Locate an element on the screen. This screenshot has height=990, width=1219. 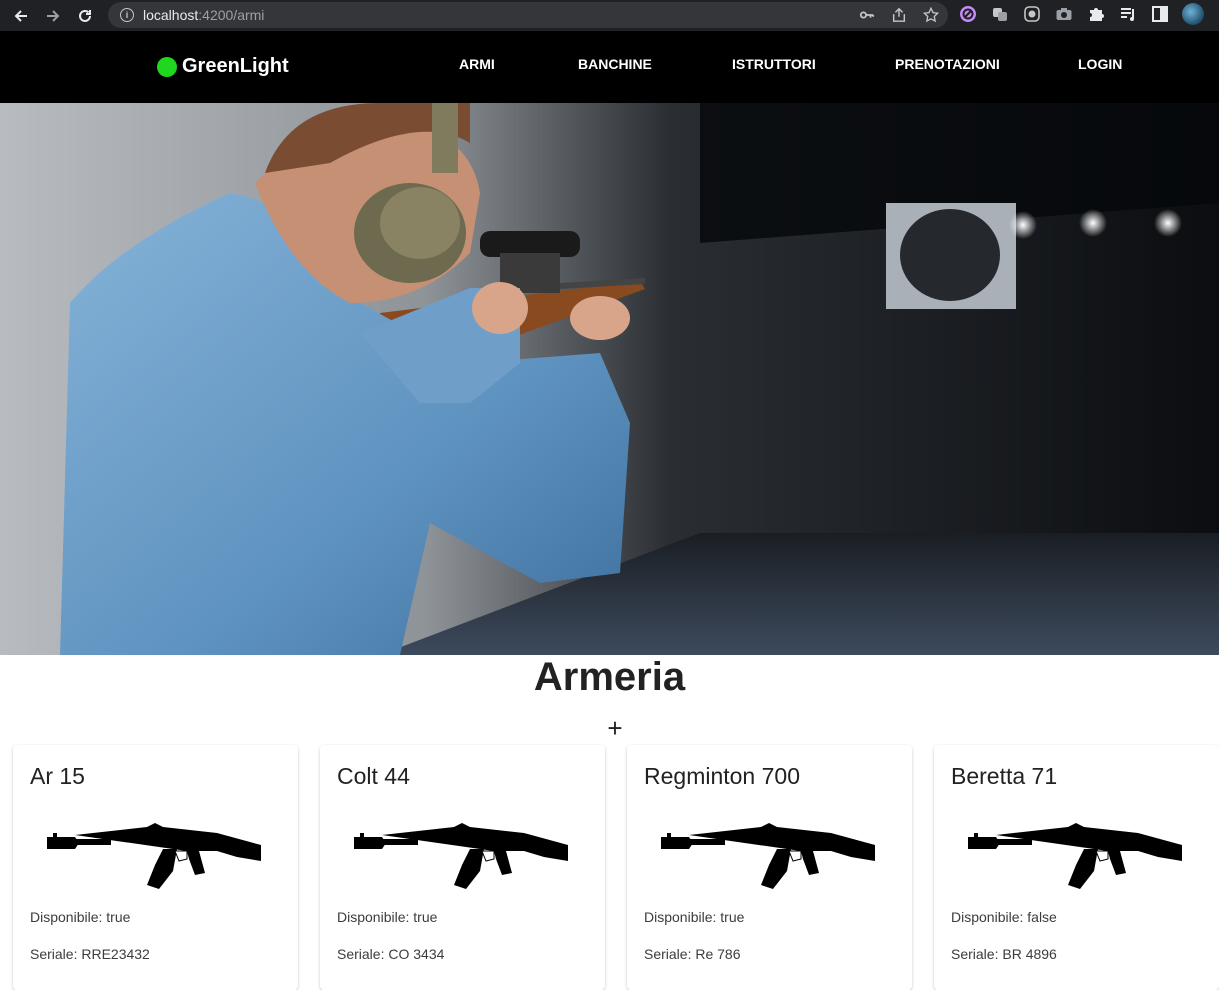
address-bar: i localhost:4200/armi is located at coordinates (528, 15).